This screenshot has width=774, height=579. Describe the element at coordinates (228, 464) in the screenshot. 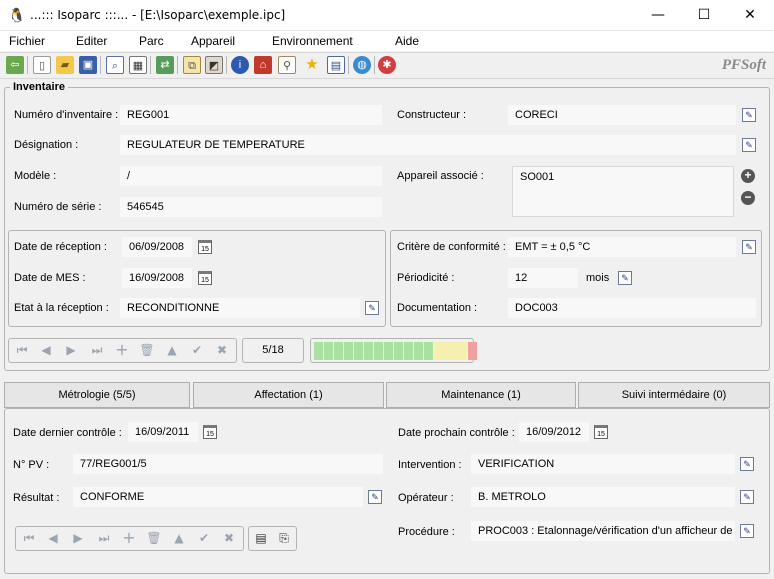

I see `npv-field: 77/REG001/5` at that location.